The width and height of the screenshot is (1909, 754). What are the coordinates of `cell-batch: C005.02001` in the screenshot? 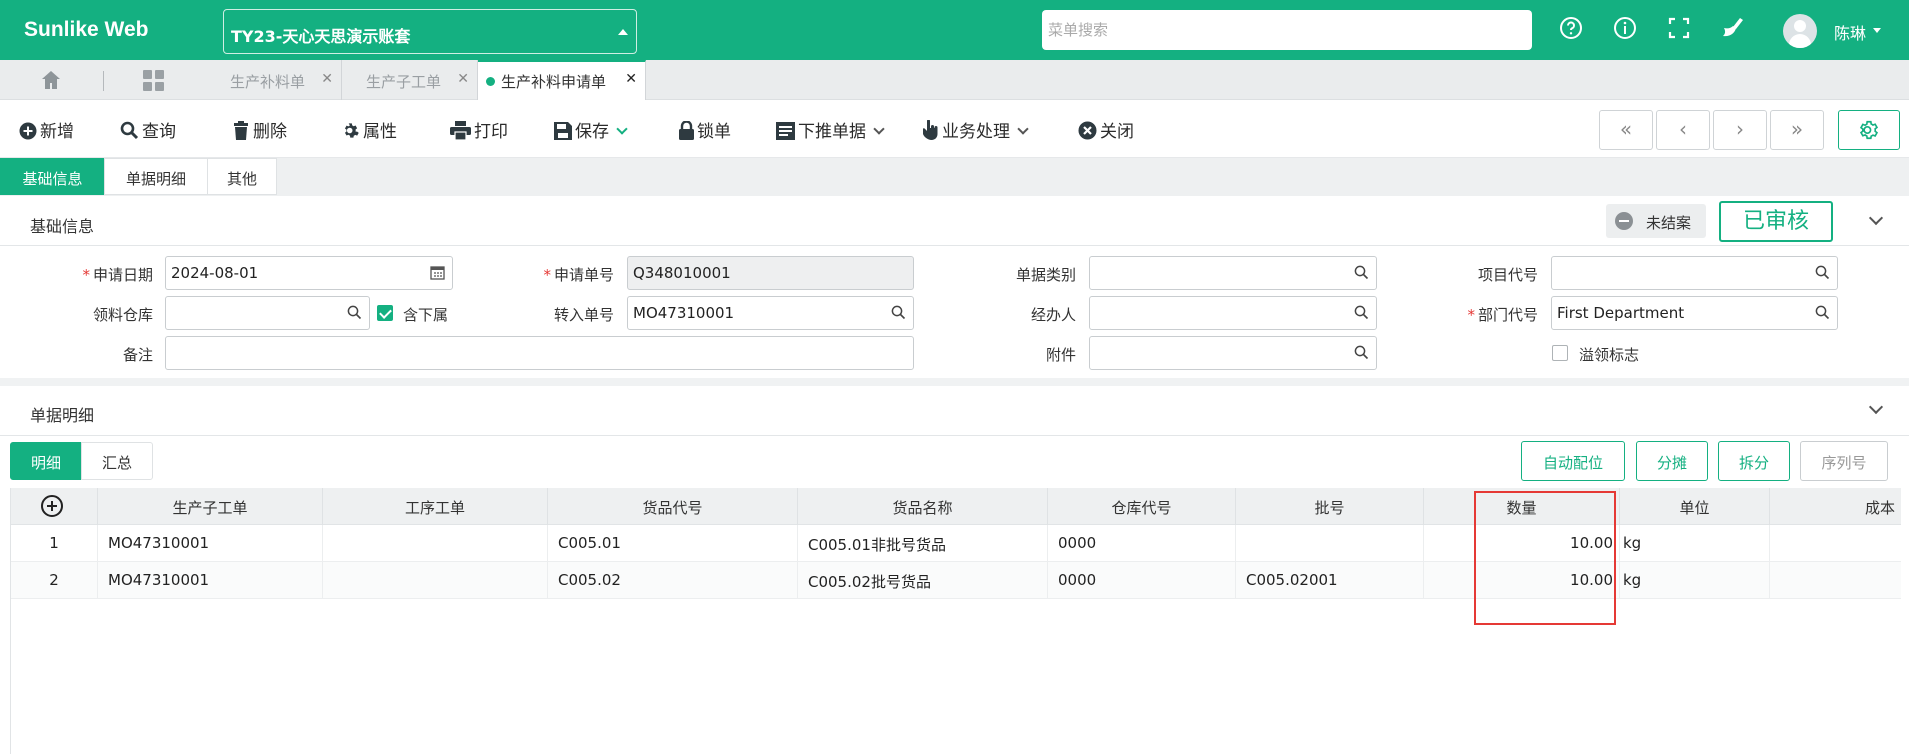 It's located at (1330, 580).